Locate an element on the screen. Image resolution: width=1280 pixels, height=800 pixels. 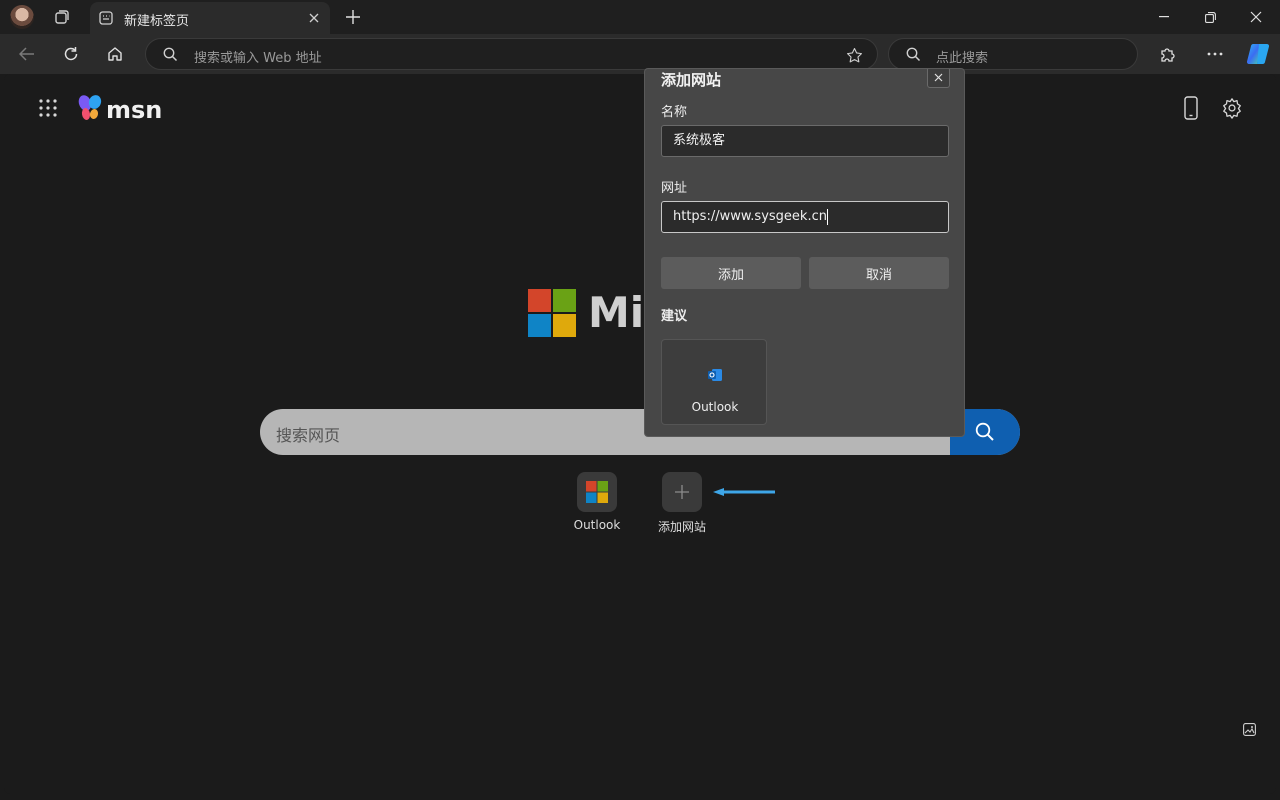
suggestion-label: Outlook is located at coordinates (715, 407).